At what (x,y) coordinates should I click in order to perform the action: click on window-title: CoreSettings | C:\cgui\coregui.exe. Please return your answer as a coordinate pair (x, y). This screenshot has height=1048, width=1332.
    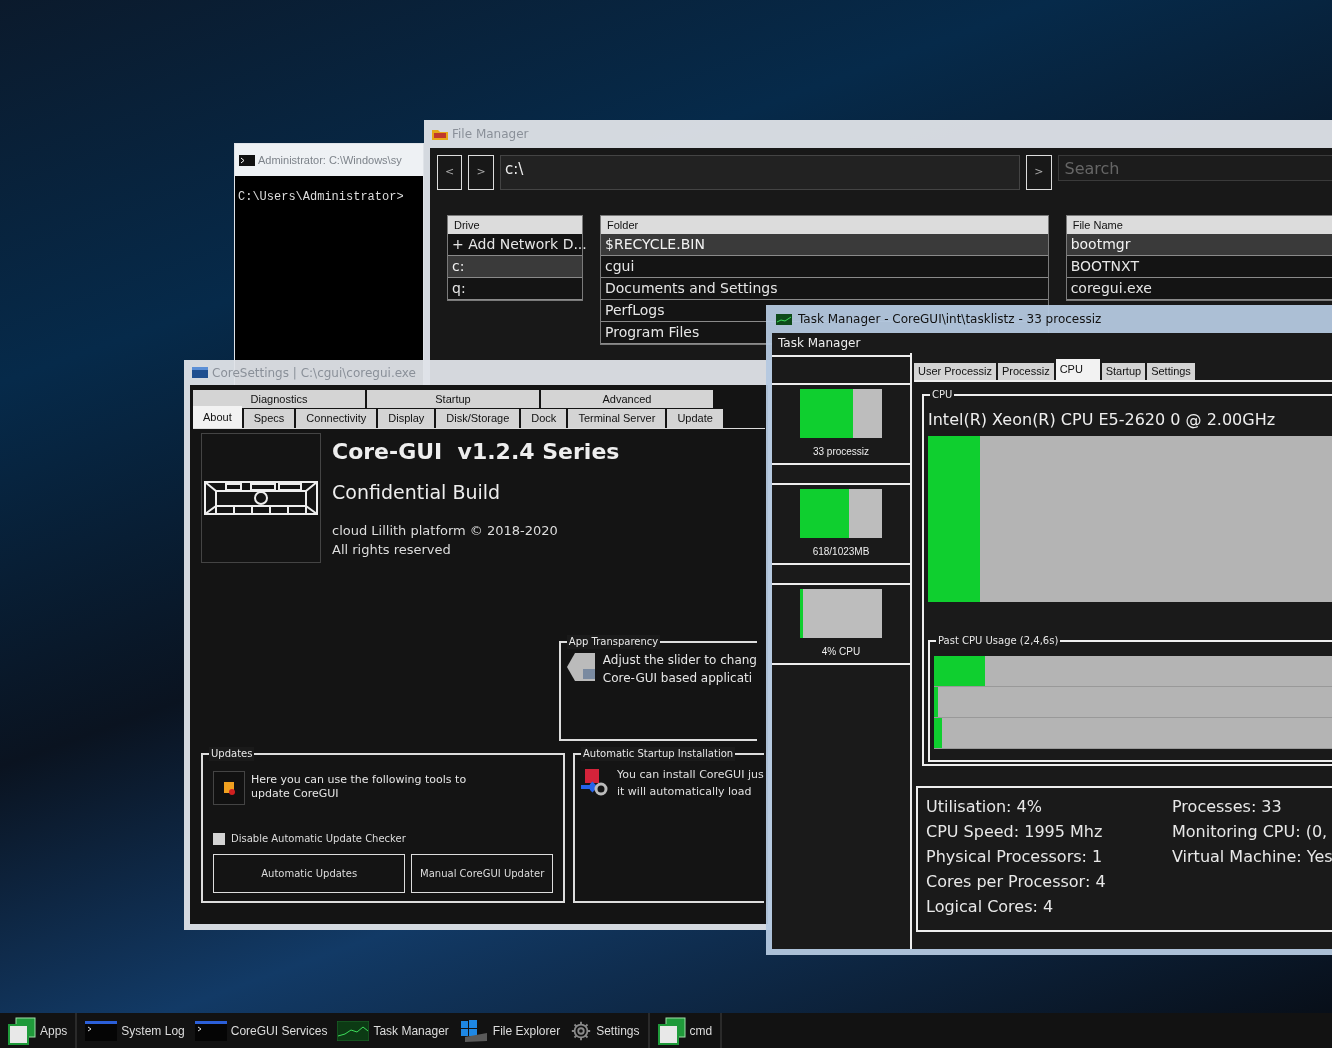
    Looking at the image, I should click on (314, 373).